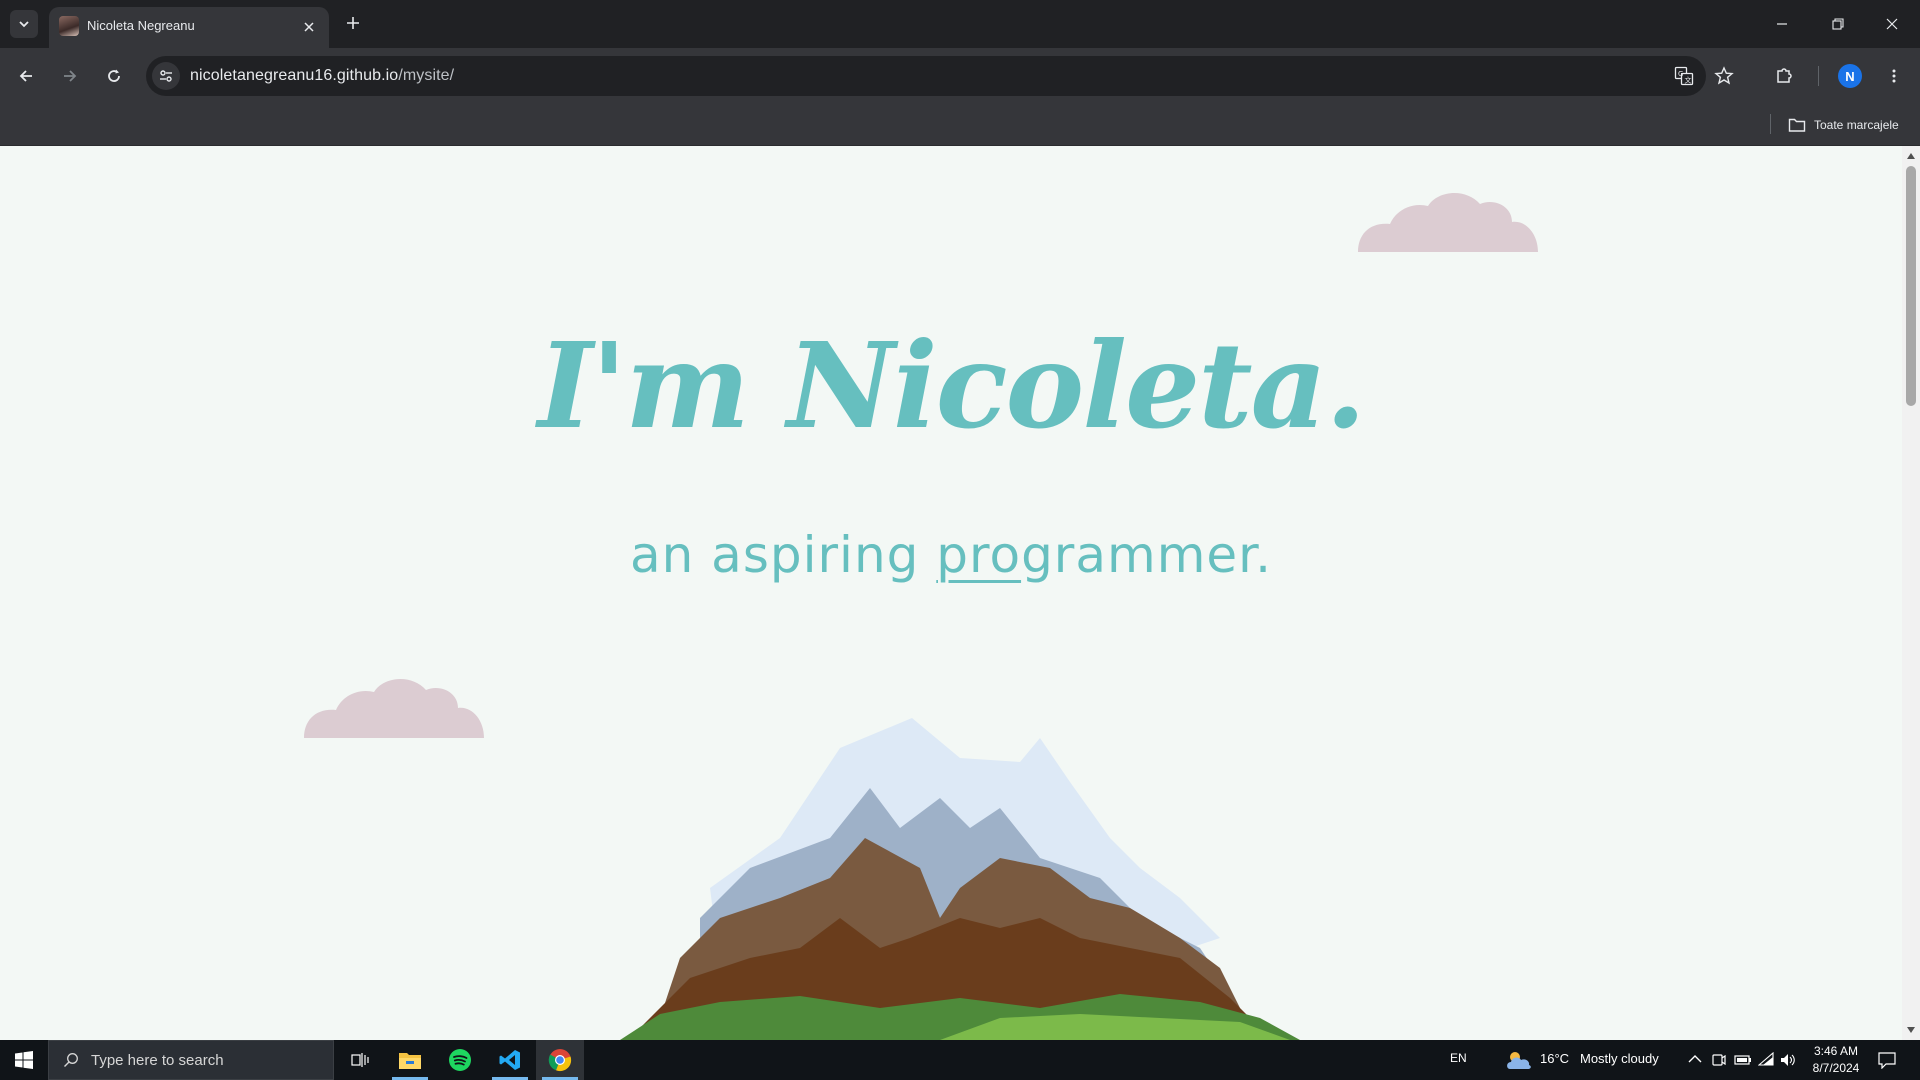 The width and height of the screenshot is (1920, 1080). I want to click on notifications-icon, so click(1887, 1060).